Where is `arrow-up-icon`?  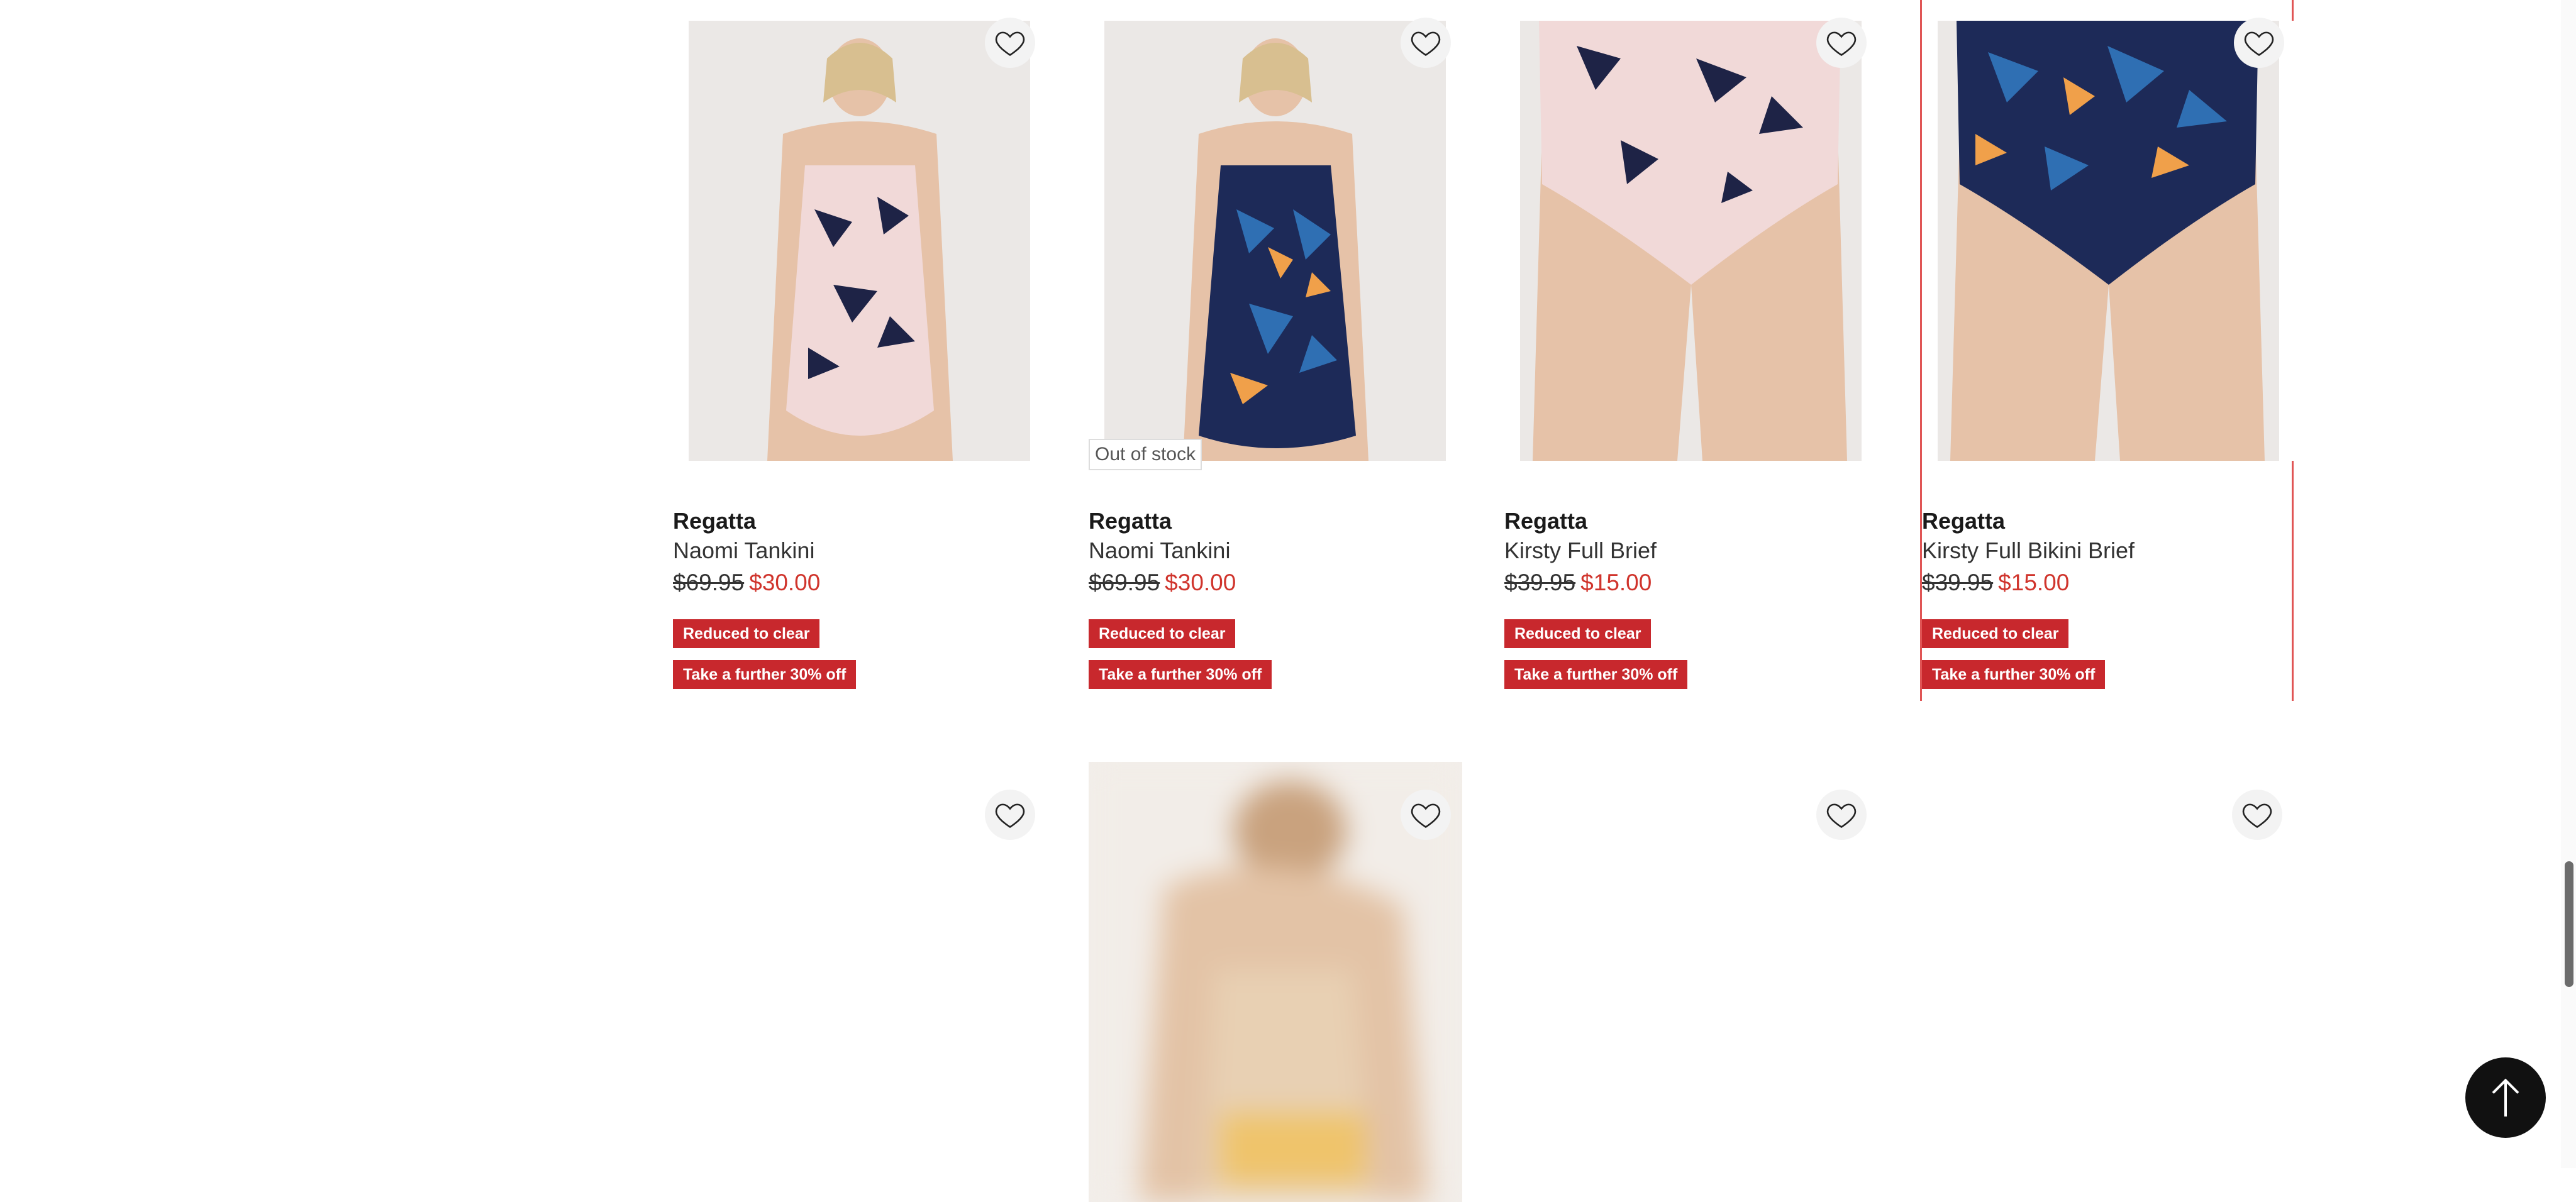 arrow-up-icon is located at coordinates (2505, 1097).